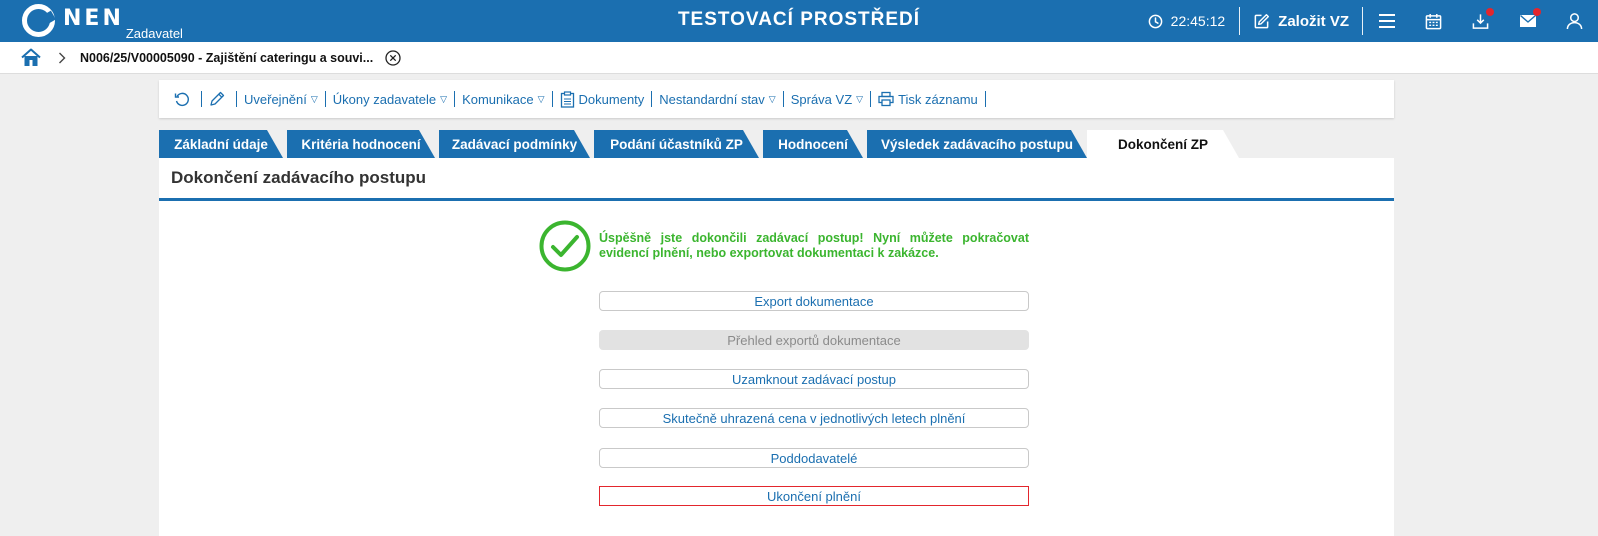 The height and width of the screenshot is (536, 1598). Describe the element at coordinates (611, 99) in the screenshot. I see `menu-documents-label: Dokumenty` at that location.